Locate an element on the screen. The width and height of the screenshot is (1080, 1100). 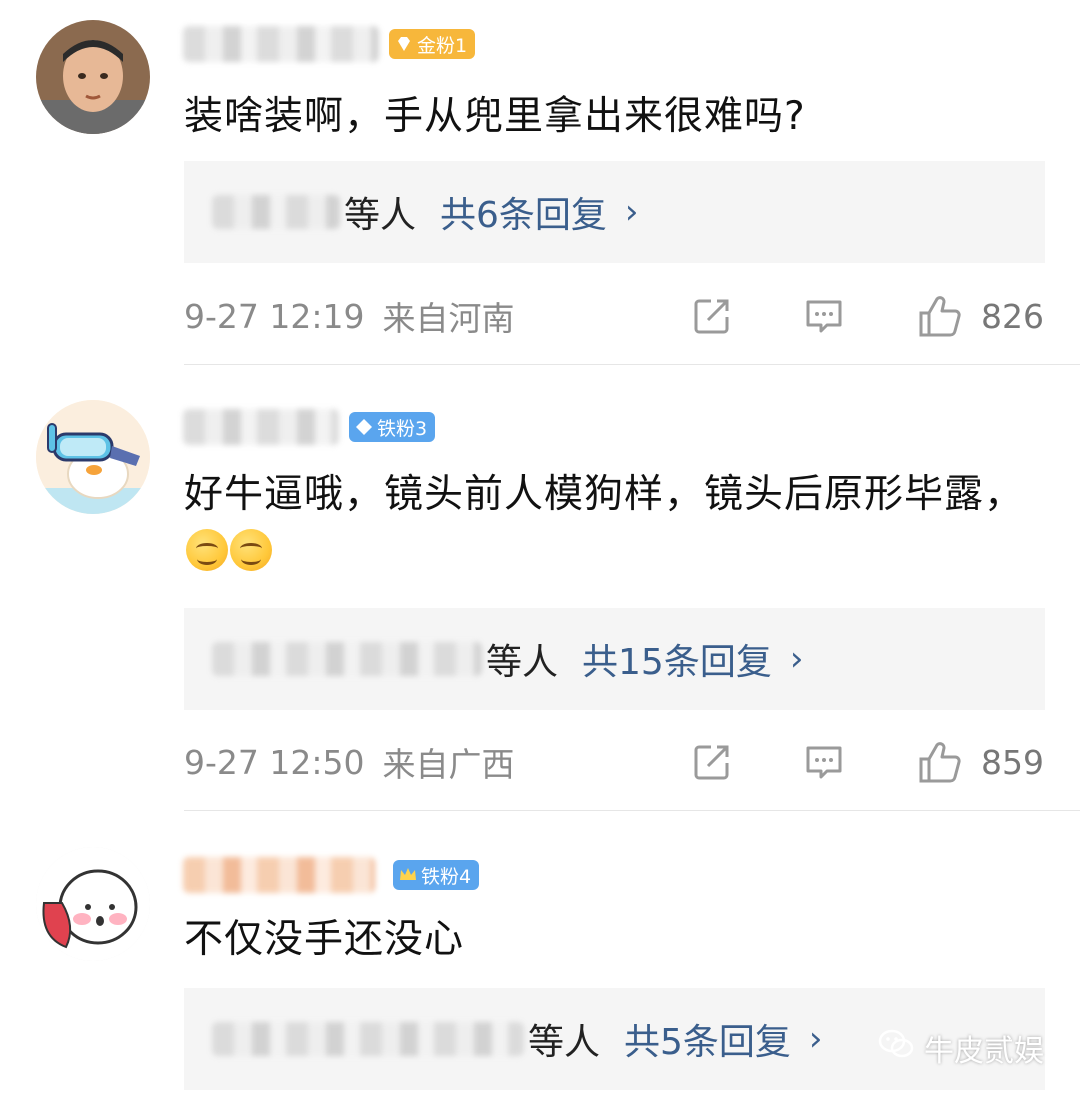
badge-label: 金粉1 is located at coordinates (442, 45).